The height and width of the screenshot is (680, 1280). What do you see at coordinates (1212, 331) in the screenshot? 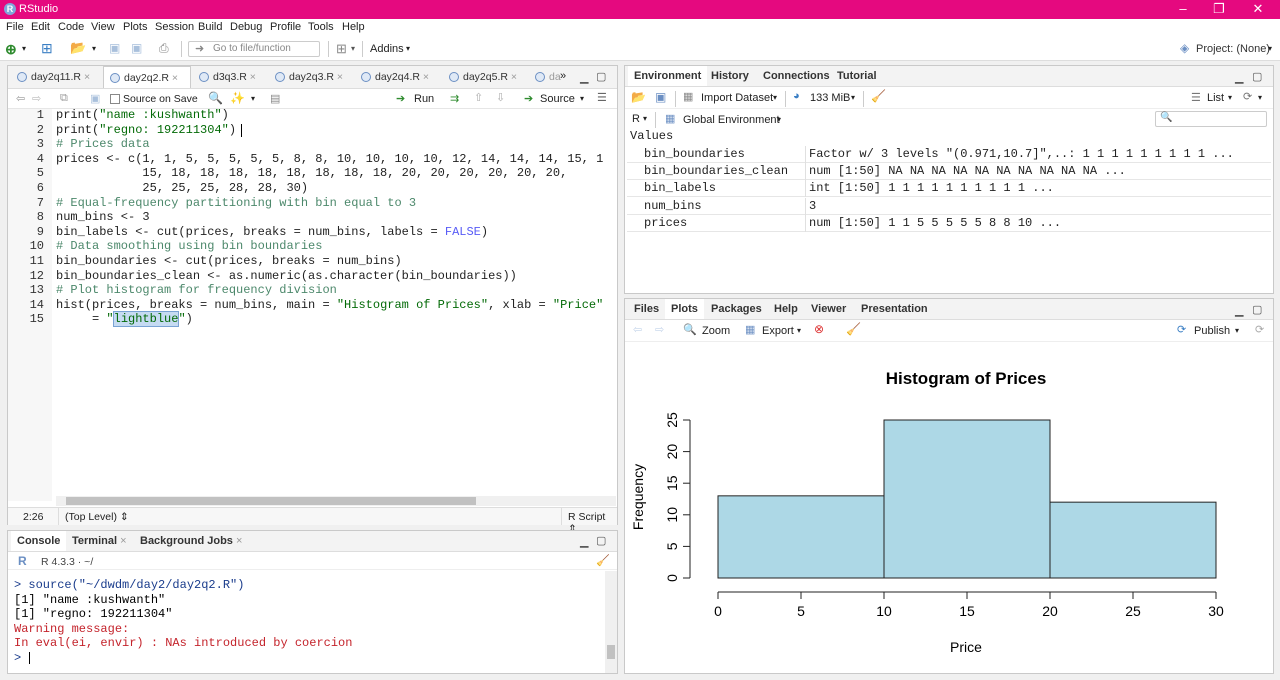
I see `publish-button: Publish` at bounding box center [1212, 331].